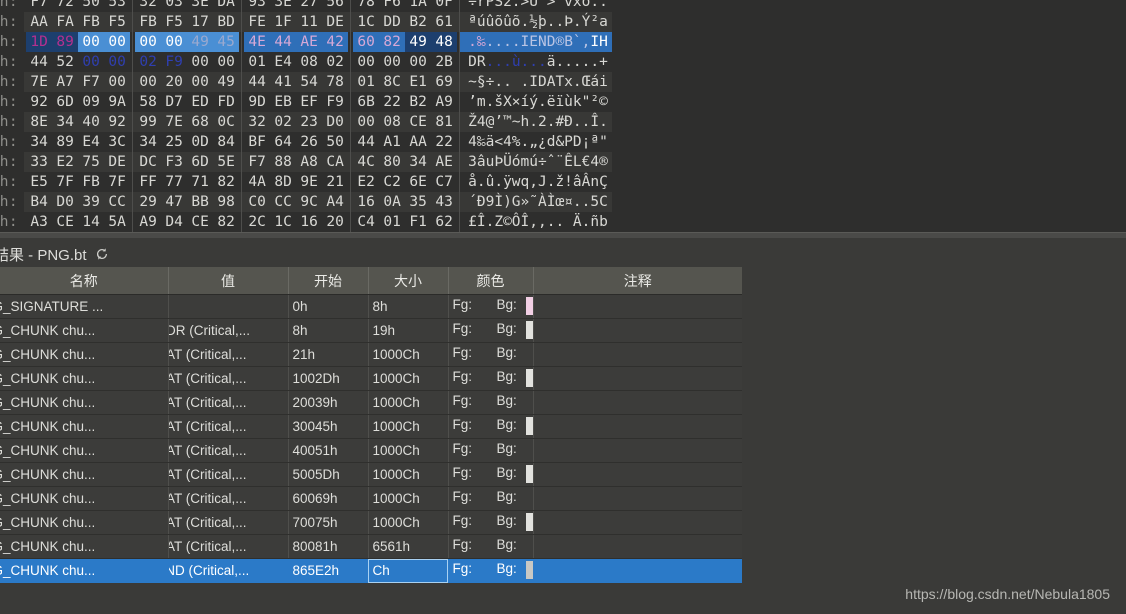 The height and width of the screenshot is (614, 1126). I want to click on hex-byte: 35, so click(418, 202).